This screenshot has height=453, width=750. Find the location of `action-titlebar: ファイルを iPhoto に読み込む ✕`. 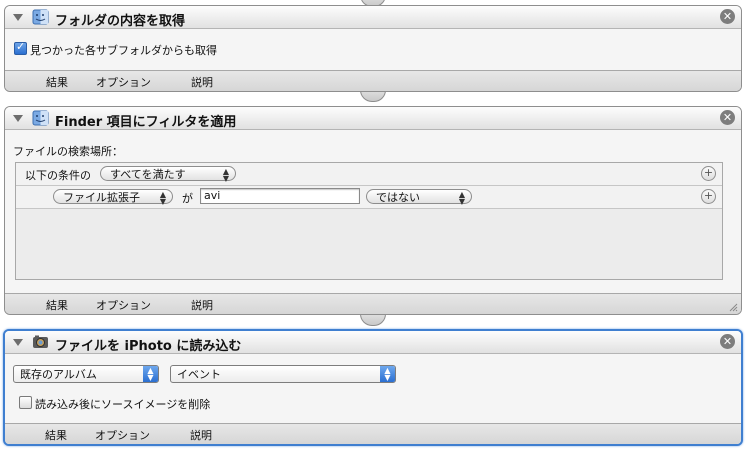

action-titlebar: ファイルを iPhoto に読み込む ✕ is located at coordinates (373, 342).